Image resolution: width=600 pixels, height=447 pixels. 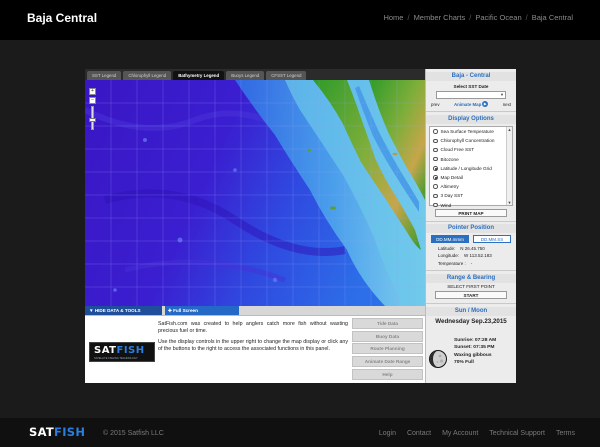 What do you see at coordinates (387, 374) in the screenshot?
I see `help-button: Help` at bounding box center [387, 374].